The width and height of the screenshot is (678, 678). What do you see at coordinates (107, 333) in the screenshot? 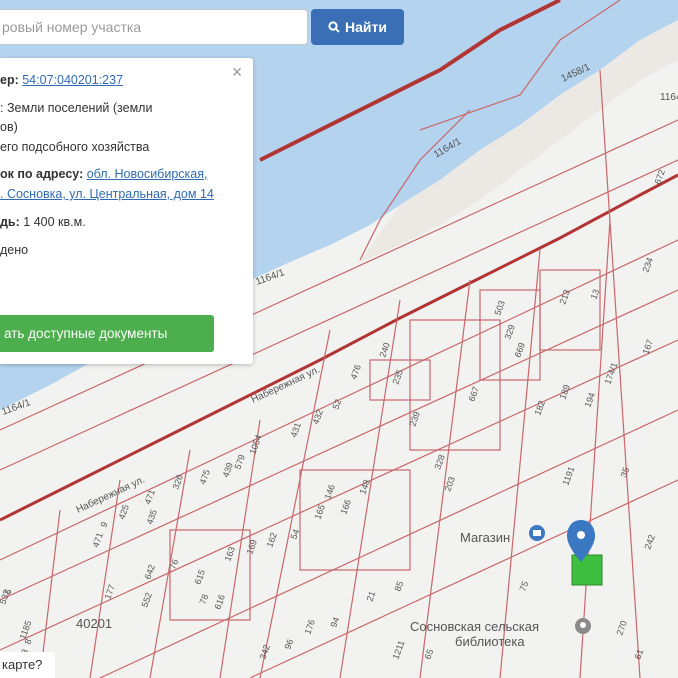
I see `available-documents-button: ать доступные документы` at bounding box center [107, 333].